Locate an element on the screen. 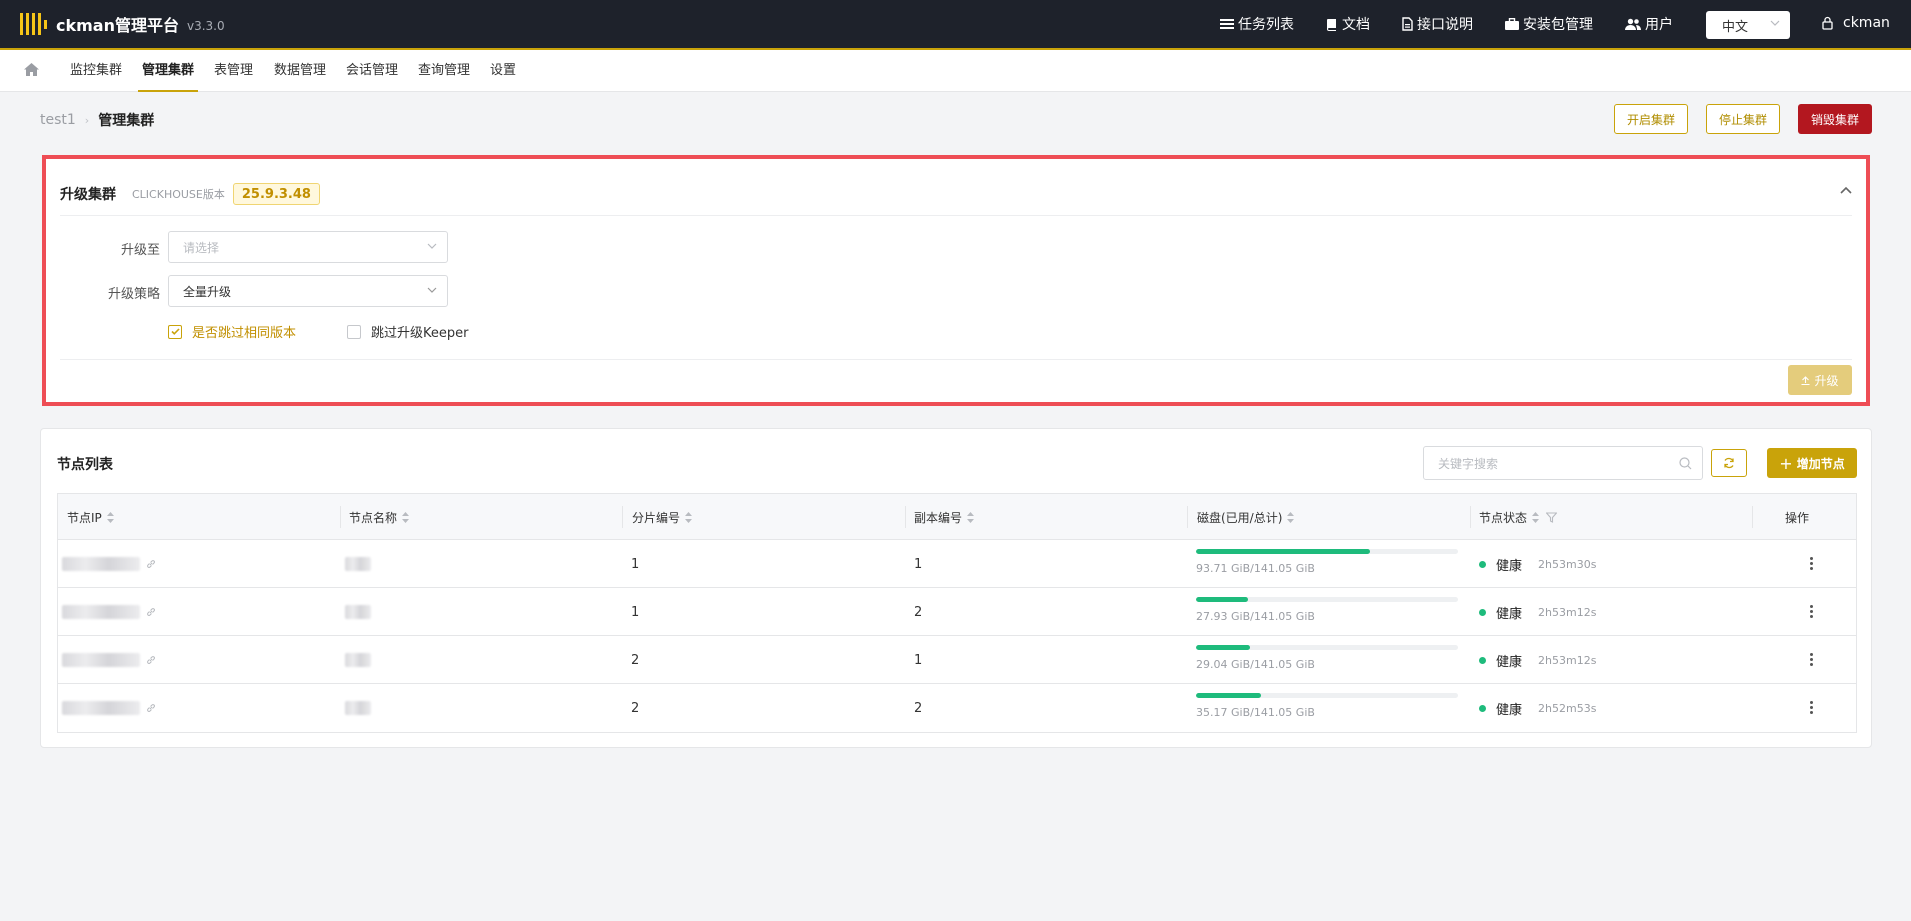  nav-packages: 安装包管理 is located at coordinates (1549, 24).